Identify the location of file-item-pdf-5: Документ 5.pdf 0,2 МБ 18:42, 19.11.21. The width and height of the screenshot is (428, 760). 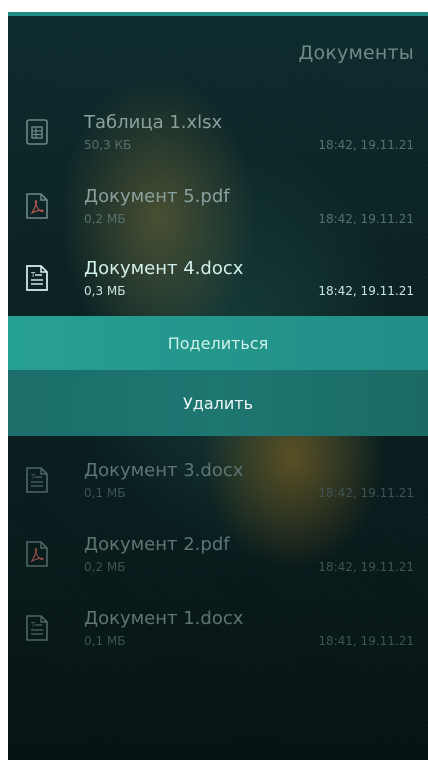
(218, 211).